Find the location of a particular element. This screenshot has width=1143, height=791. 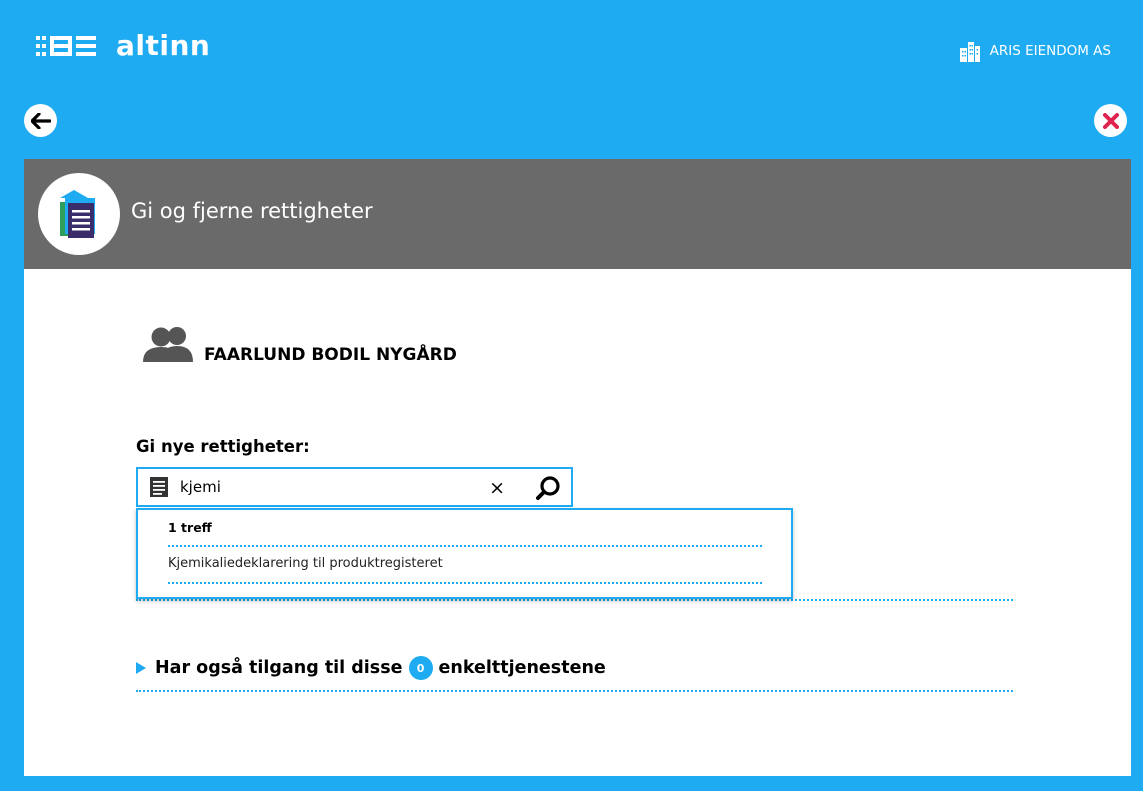

back-button is located at coordinates (40, 120).